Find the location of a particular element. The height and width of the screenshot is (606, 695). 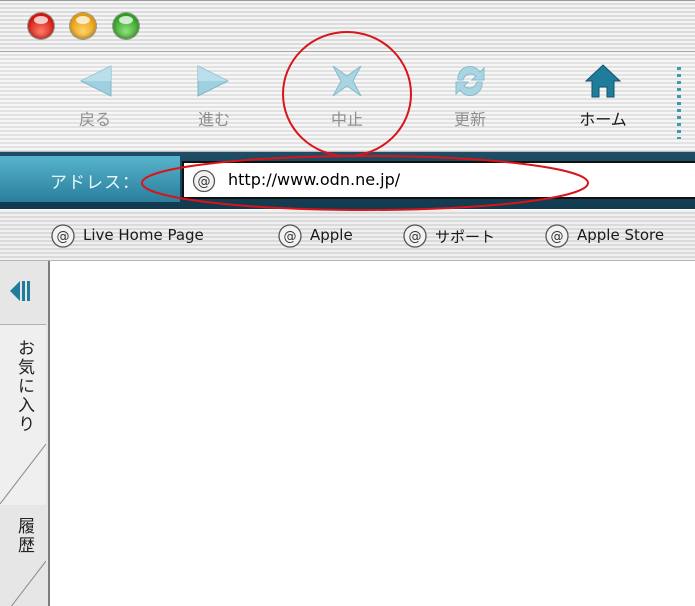

close-button is located at coordinates (41, 26).